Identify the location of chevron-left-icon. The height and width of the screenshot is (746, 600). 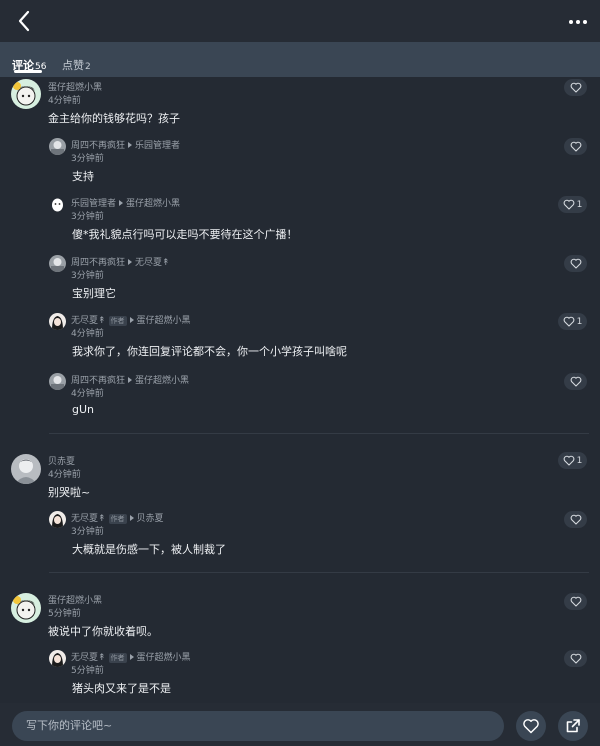
(24, 21).